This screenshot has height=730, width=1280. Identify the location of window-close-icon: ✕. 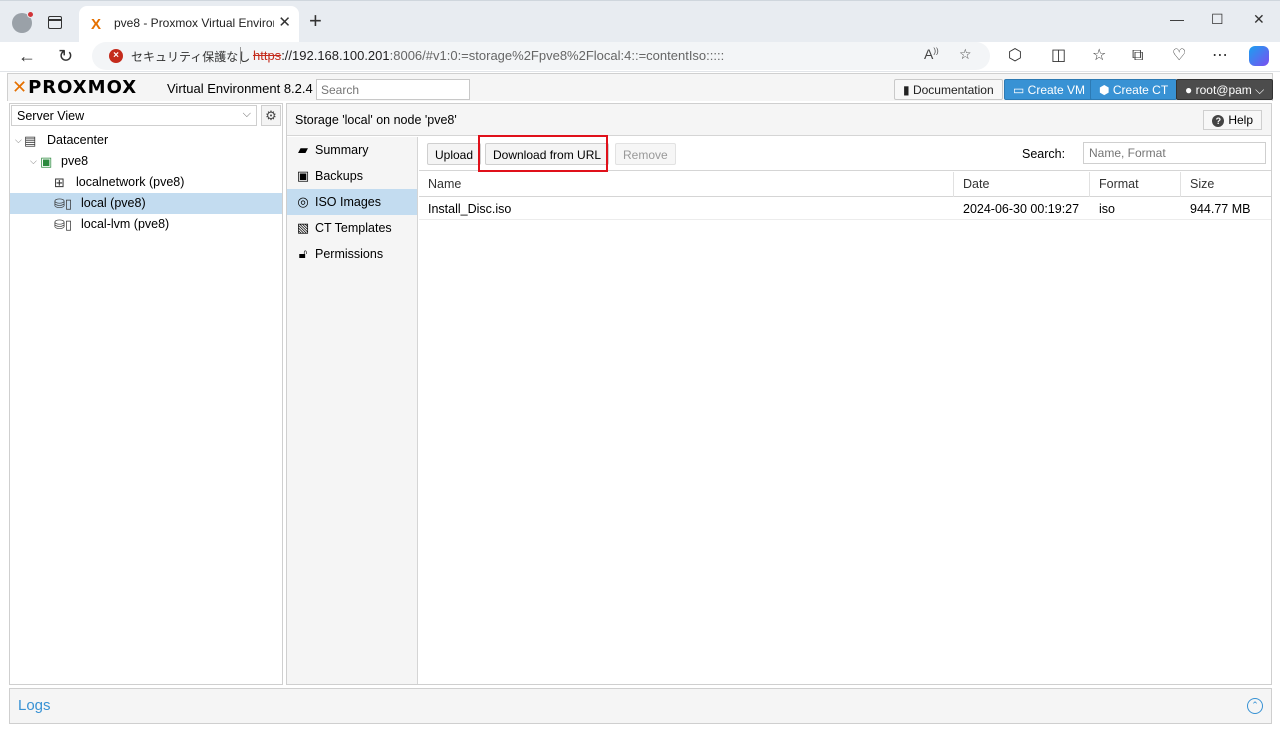
(1259, 19).